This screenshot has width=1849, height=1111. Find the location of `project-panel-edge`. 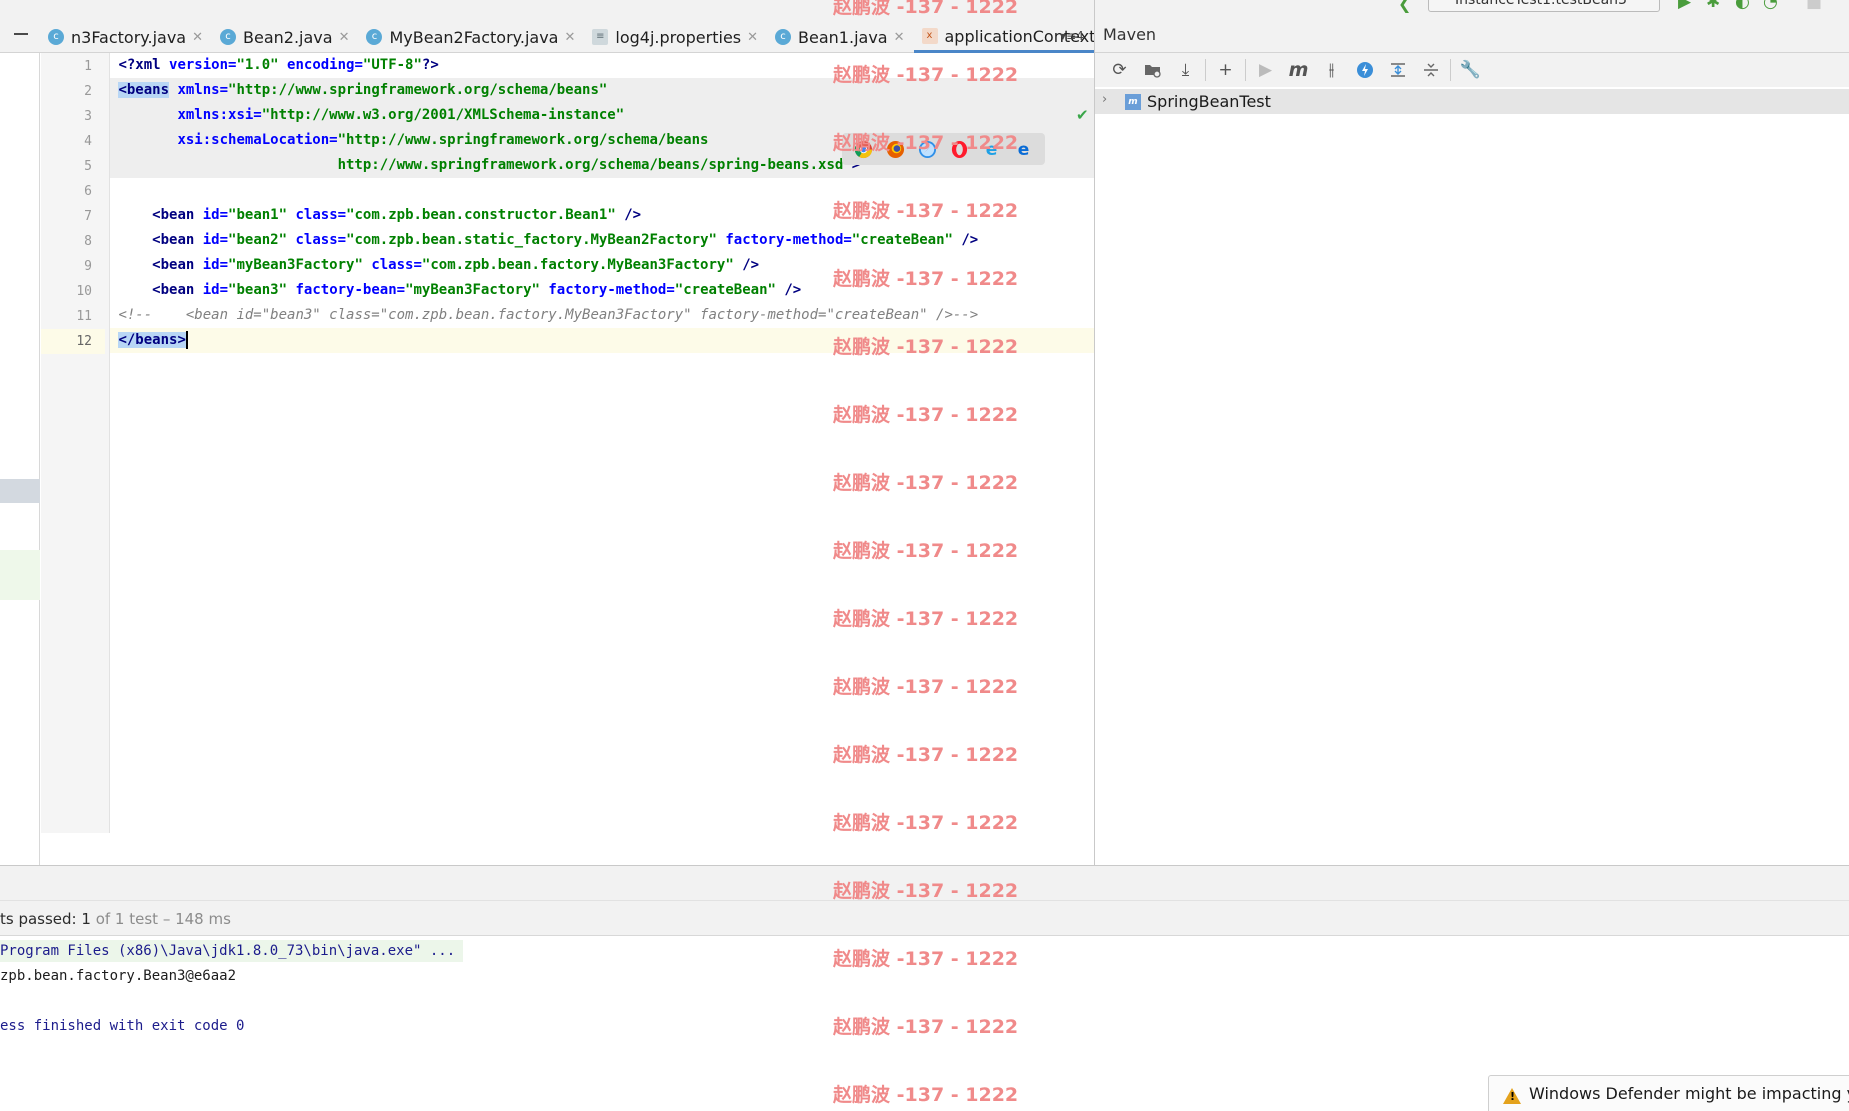

project-panel-edge is located at coordinates (20, 459).